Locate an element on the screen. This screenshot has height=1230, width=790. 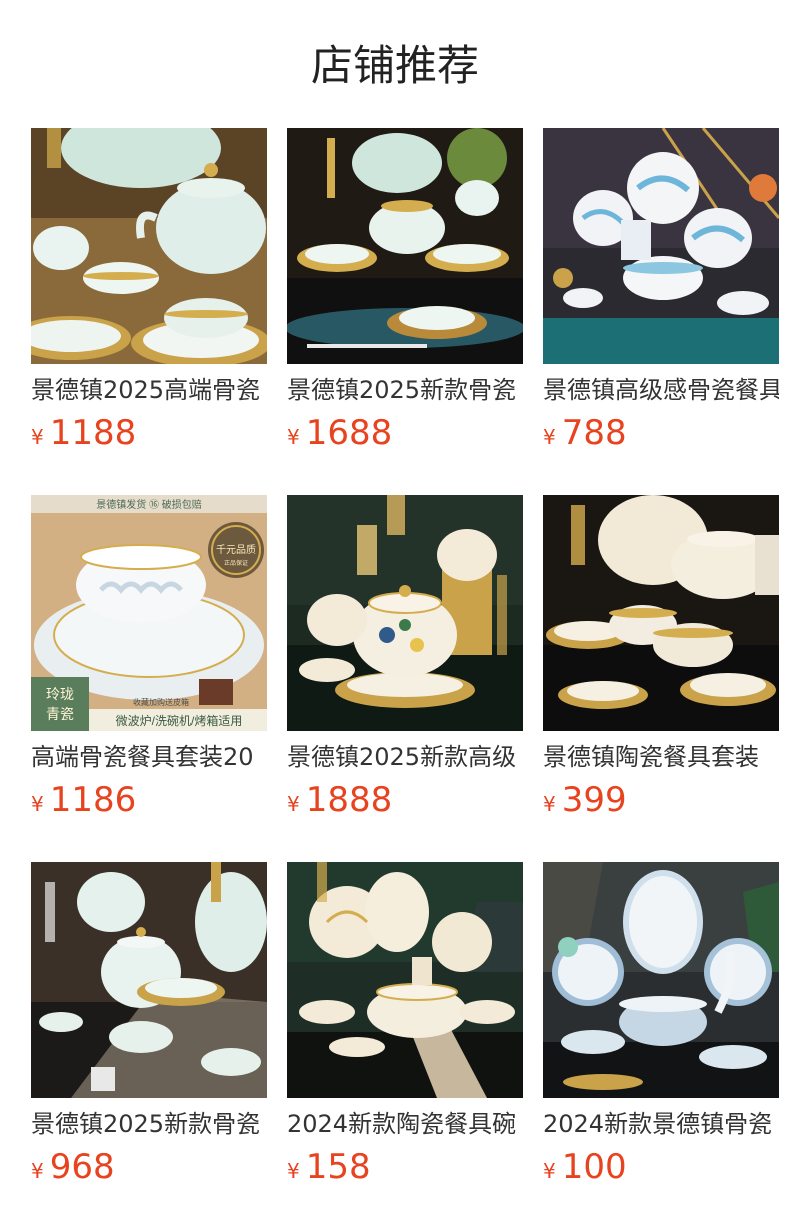
product-card: 景德镇2025新款骨瓷 ¥968 is located at coordinates (149, 1024).